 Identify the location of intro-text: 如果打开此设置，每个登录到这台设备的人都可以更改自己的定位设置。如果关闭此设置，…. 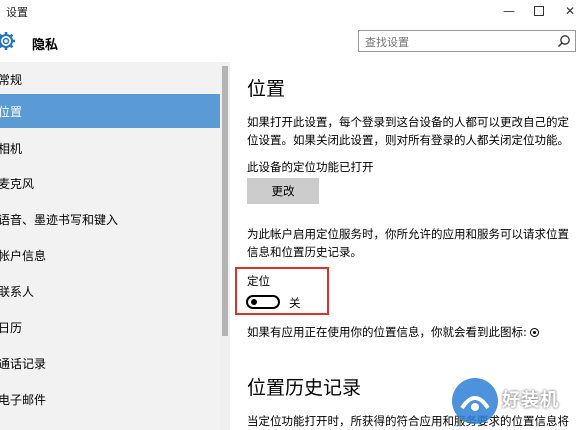
(408, 131).